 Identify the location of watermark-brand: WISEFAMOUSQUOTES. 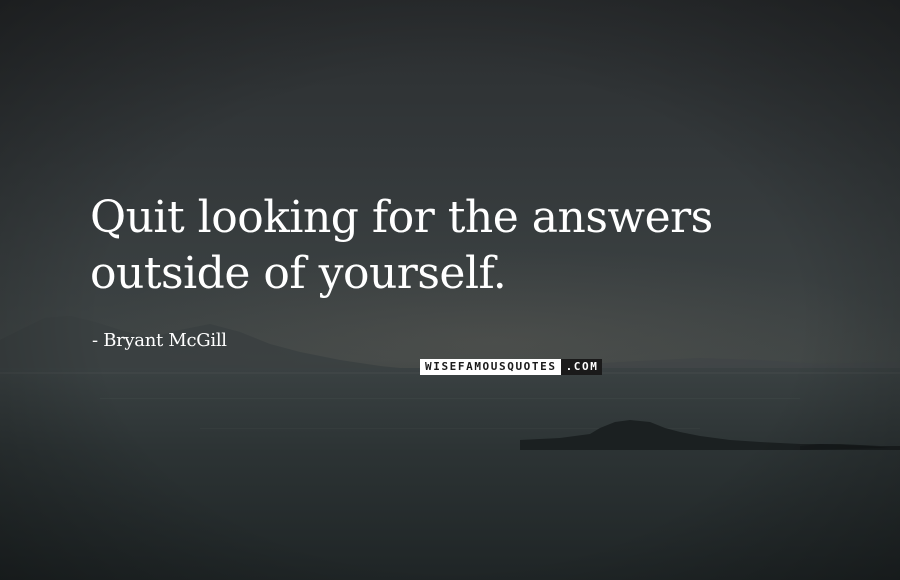
(490, 367).